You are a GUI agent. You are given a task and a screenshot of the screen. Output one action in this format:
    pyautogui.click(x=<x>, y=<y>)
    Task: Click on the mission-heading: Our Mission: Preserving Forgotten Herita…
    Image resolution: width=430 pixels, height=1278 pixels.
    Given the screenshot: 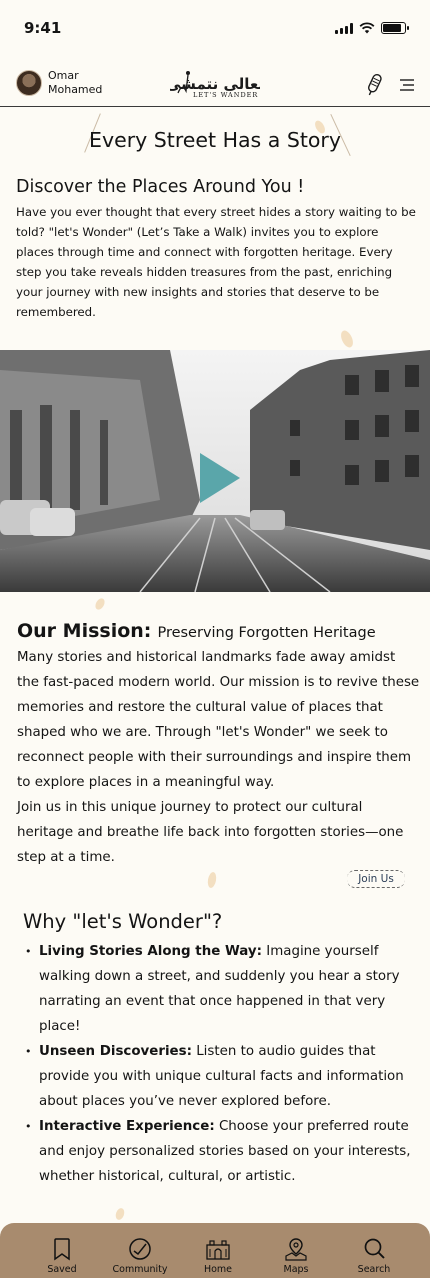 What is the action you would take?
    pyautogui.click(x=219, y=631)
    